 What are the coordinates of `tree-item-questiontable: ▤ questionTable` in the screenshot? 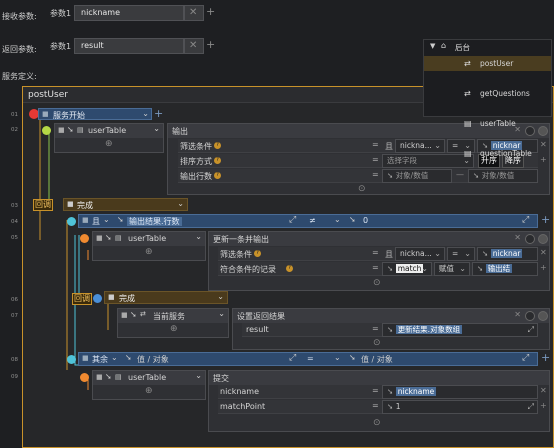 It's located at (487, 153).